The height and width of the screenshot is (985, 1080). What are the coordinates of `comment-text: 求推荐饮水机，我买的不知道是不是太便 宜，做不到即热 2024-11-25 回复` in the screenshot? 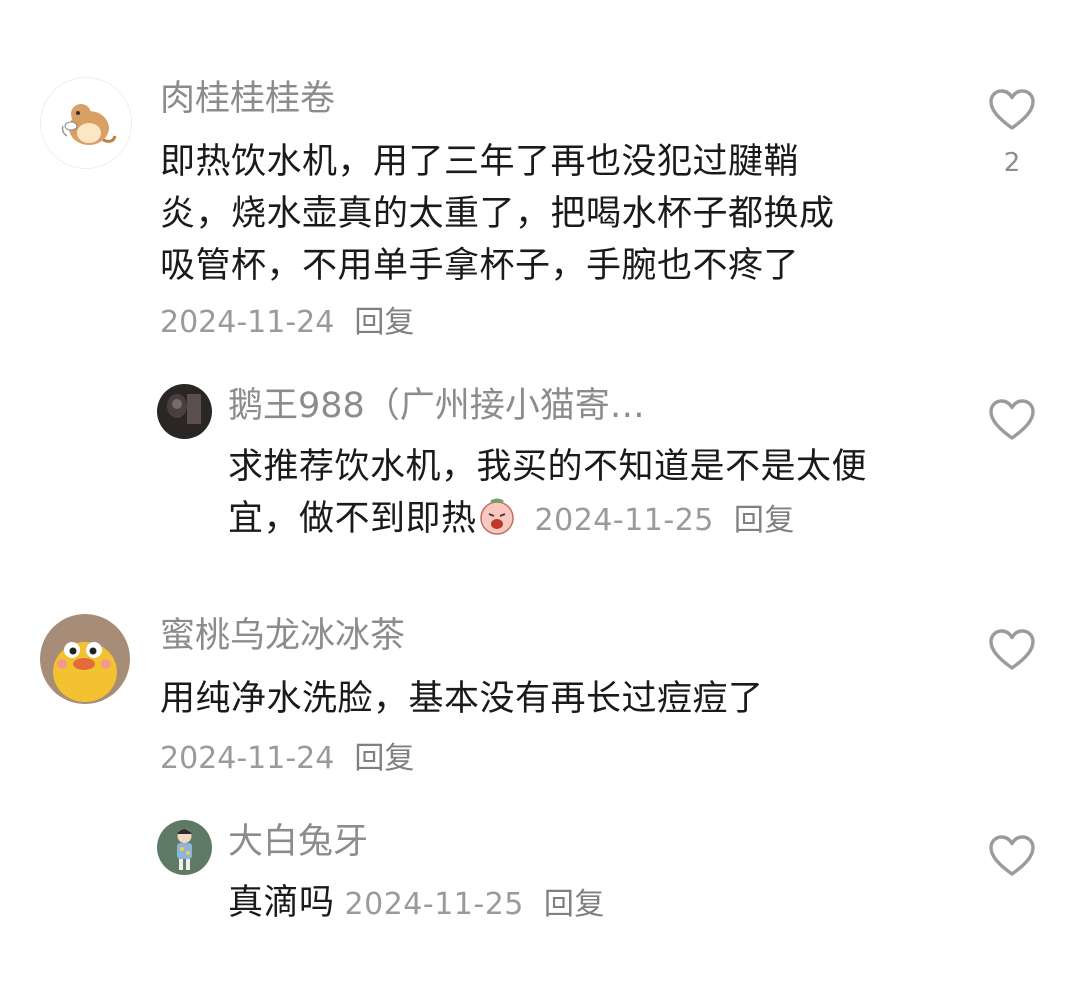 It's located at (547, 494).